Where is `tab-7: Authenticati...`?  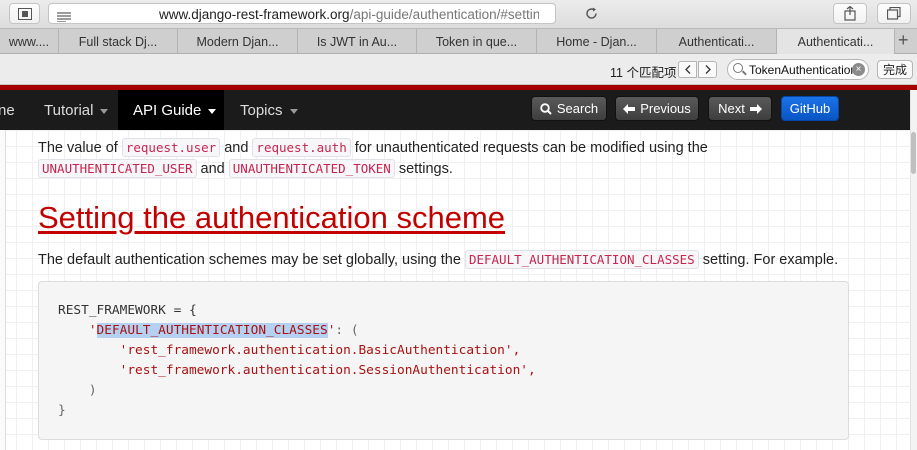
tab-7: Authenticati... is located at coordinates (717, 41).